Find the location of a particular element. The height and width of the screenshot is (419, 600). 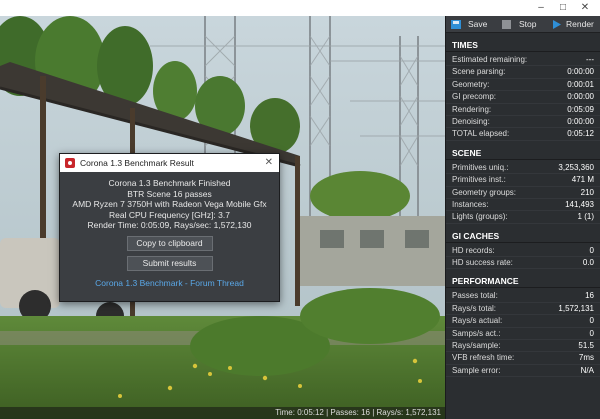

stat-row: Primitives inst.: 471 M is located at coordinates (523, 180).